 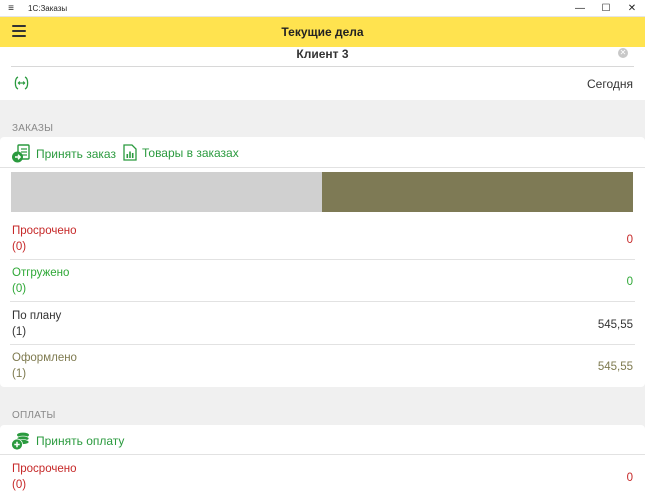 I want to click on orders-status-bar, so click(x=322, y=192).